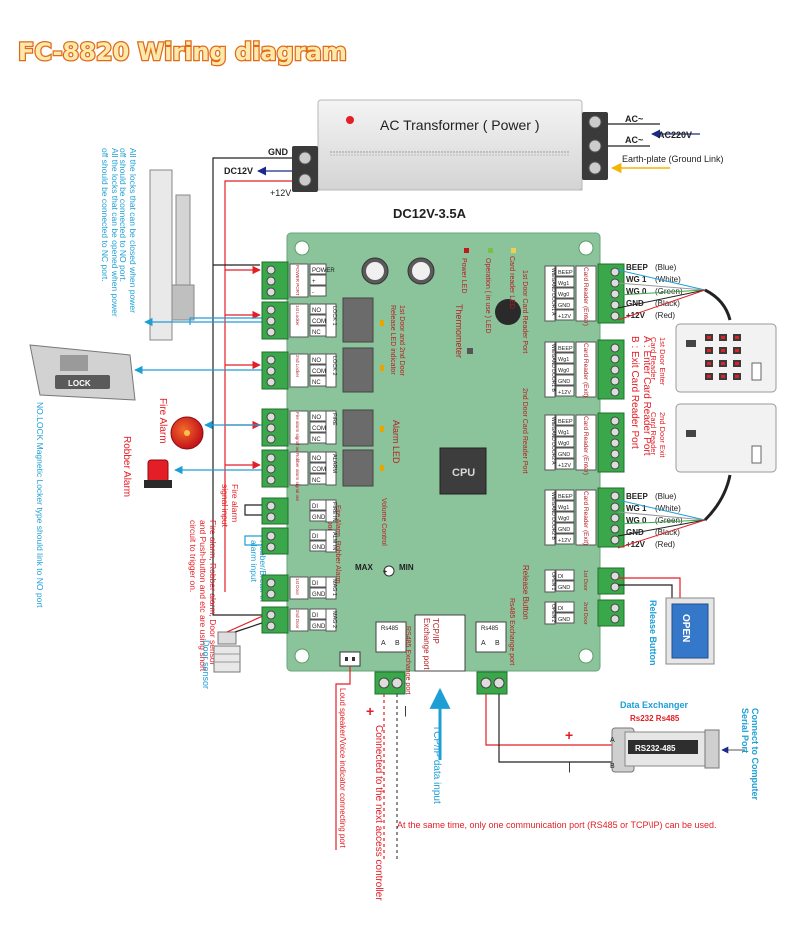 This screenshot has height=926, width=800. What do you see at coordinates (690, 631) in the screenshot?
I see `open-release-button: OPEN` at bounding box center [690, 631].